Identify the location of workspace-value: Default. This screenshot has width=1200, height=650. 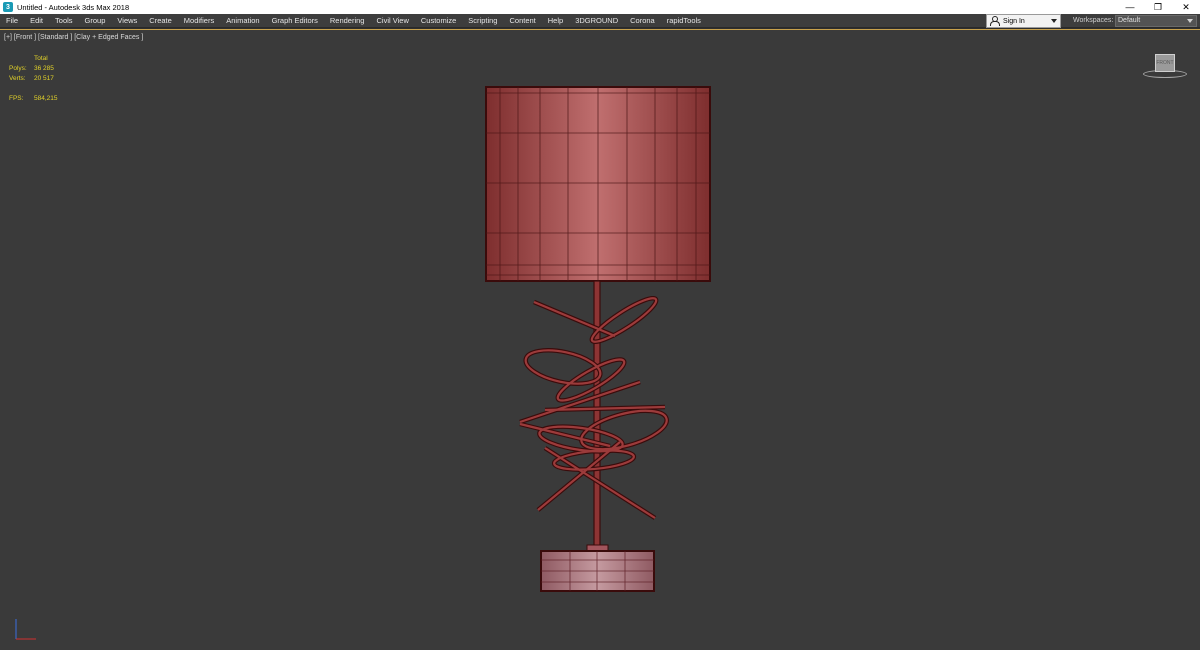
(1129, 20).